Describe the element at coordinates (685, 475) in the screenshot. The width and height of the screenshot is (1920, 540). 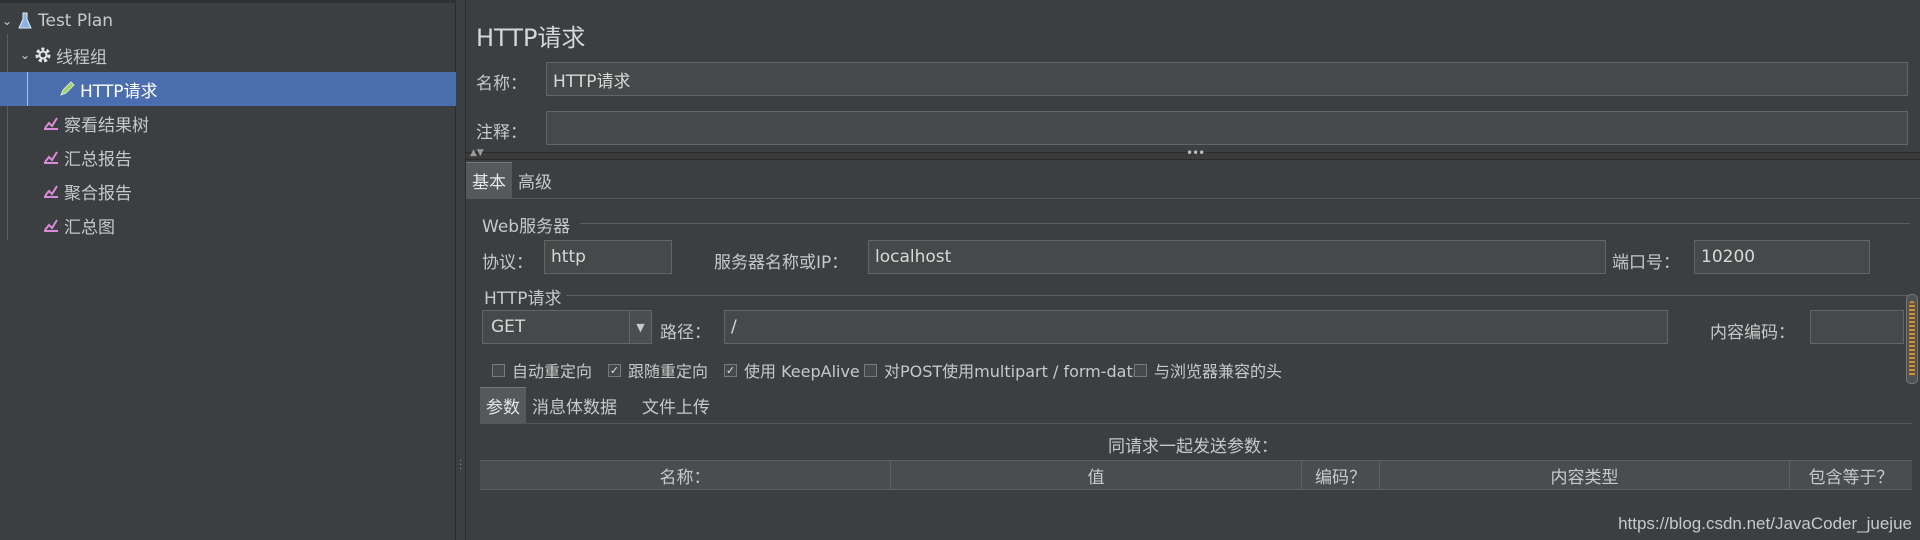
I see `column-header-name: 名称：` at that location.